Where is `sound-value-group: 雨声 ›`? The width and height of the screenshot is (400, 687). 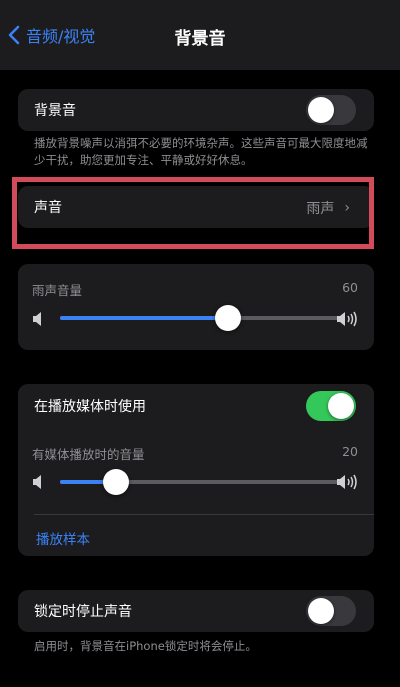
sound-value-group: 雨声 › is located at coordinates (328, 208).